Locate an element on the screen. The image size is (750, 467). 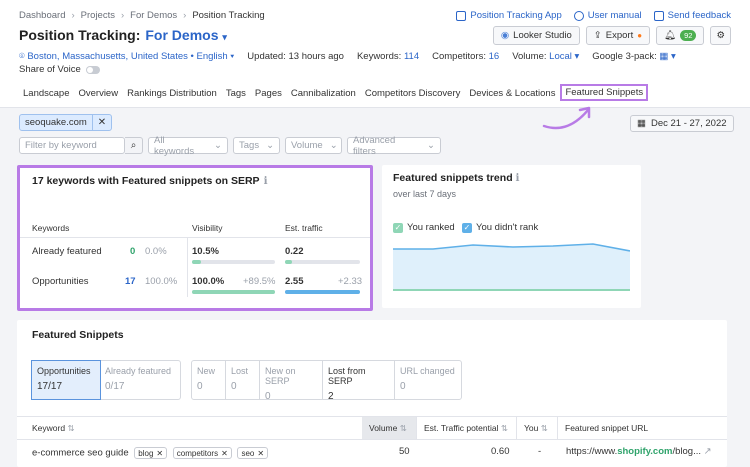
segment-url-changed: URL changed 0 is located at coordinates (428, 380).